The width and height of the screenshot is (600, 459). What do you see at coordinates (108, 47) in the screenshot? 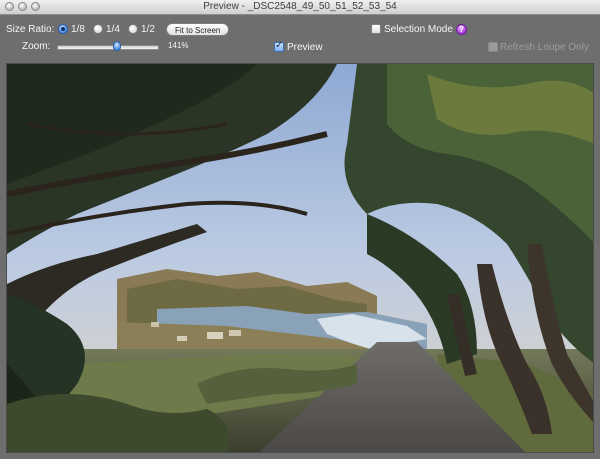
I see `zoom-slider` at bounding box center [108, 47].